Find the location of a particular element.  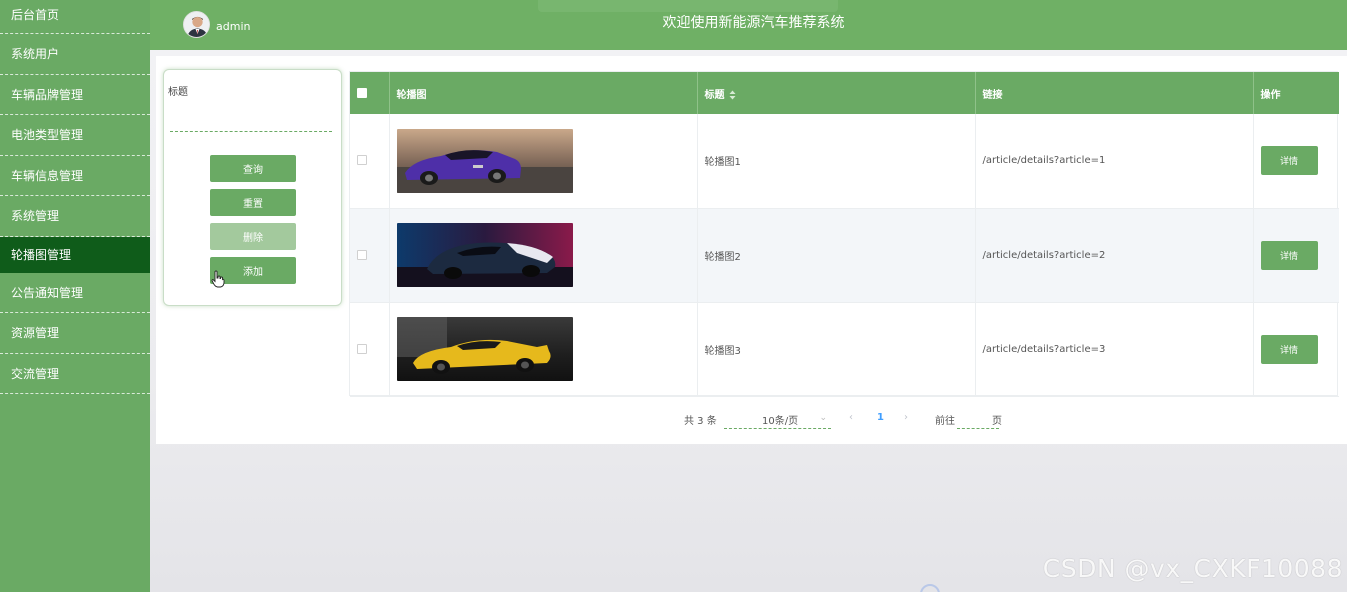

reset-button: 重置 is located at coordinates (253, 202).